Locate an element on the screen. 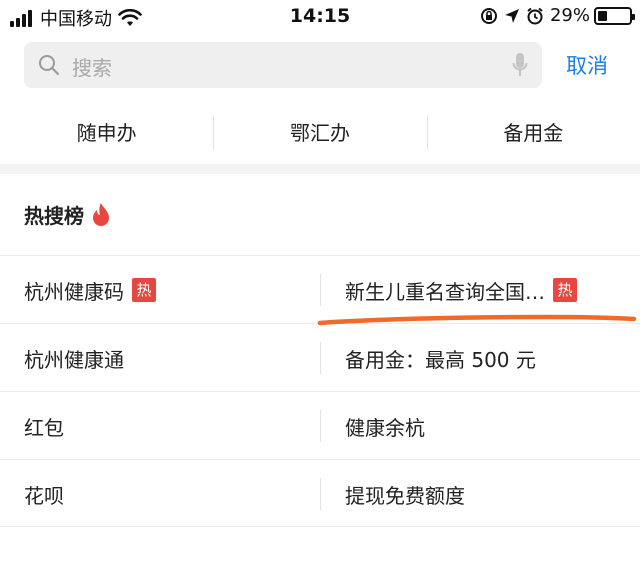 This screenshot has width=640, height=575. battery-level is located at coordinates (602, 15).